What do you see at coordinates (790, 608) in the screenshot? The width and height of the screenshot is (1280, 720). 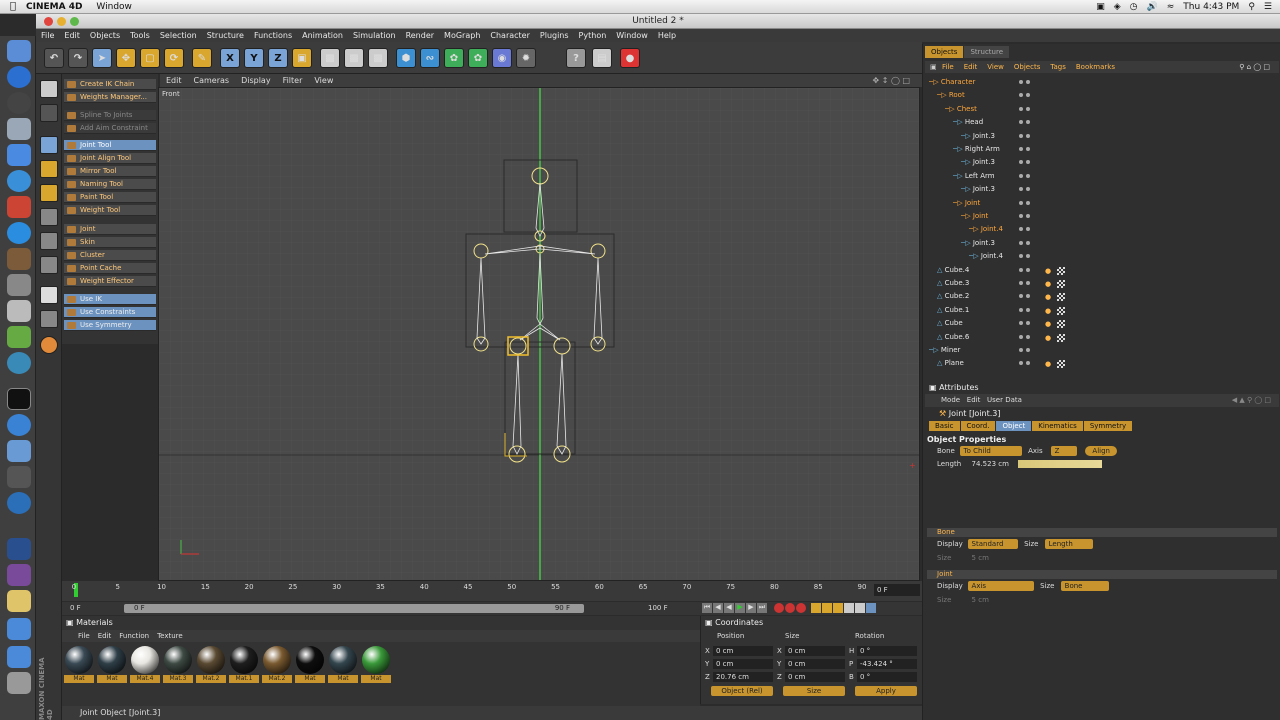 I see `autokey-icon` at bounding box center [790, 608].